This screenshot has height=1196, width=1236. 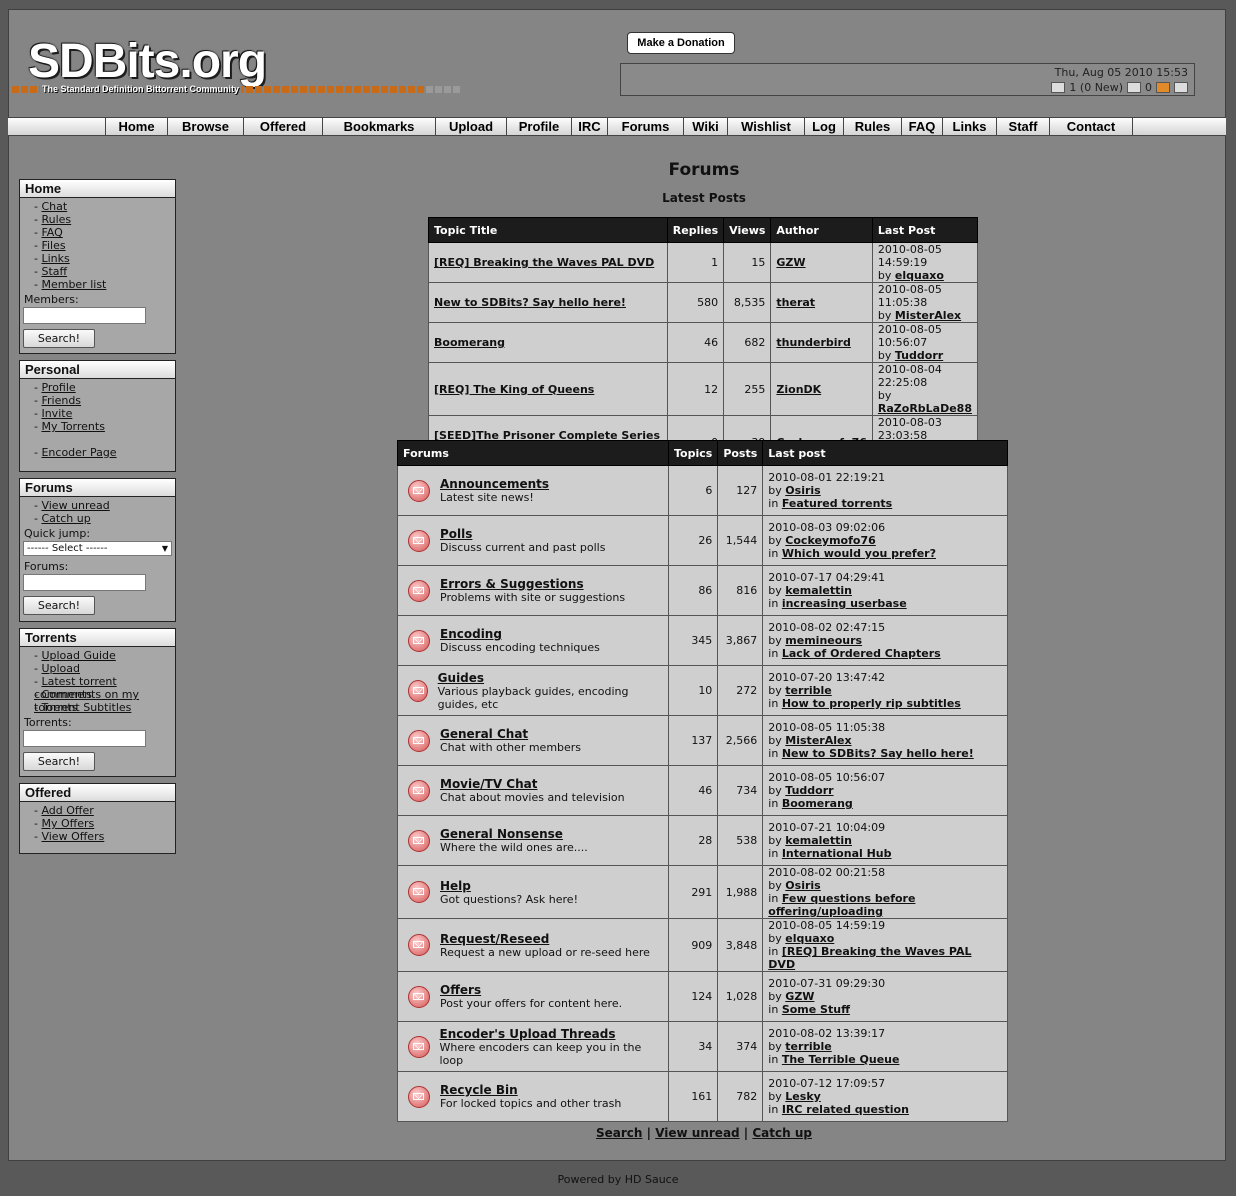 I want to click on forum-lastpost-user: Tuddorr, so click(x=809, y=790).